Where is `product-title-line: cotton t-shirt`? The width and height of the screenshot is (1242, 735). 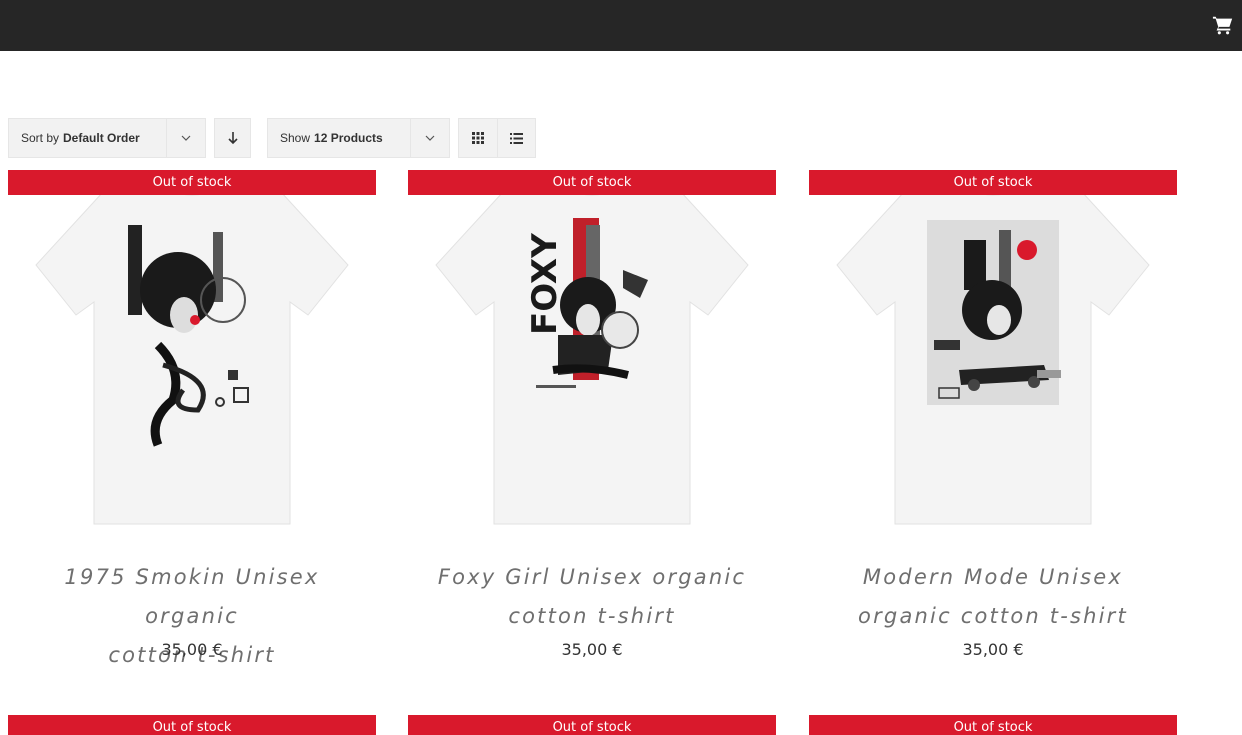
product-title-line: cotton t-shirt is located at coordinates (592, 616).